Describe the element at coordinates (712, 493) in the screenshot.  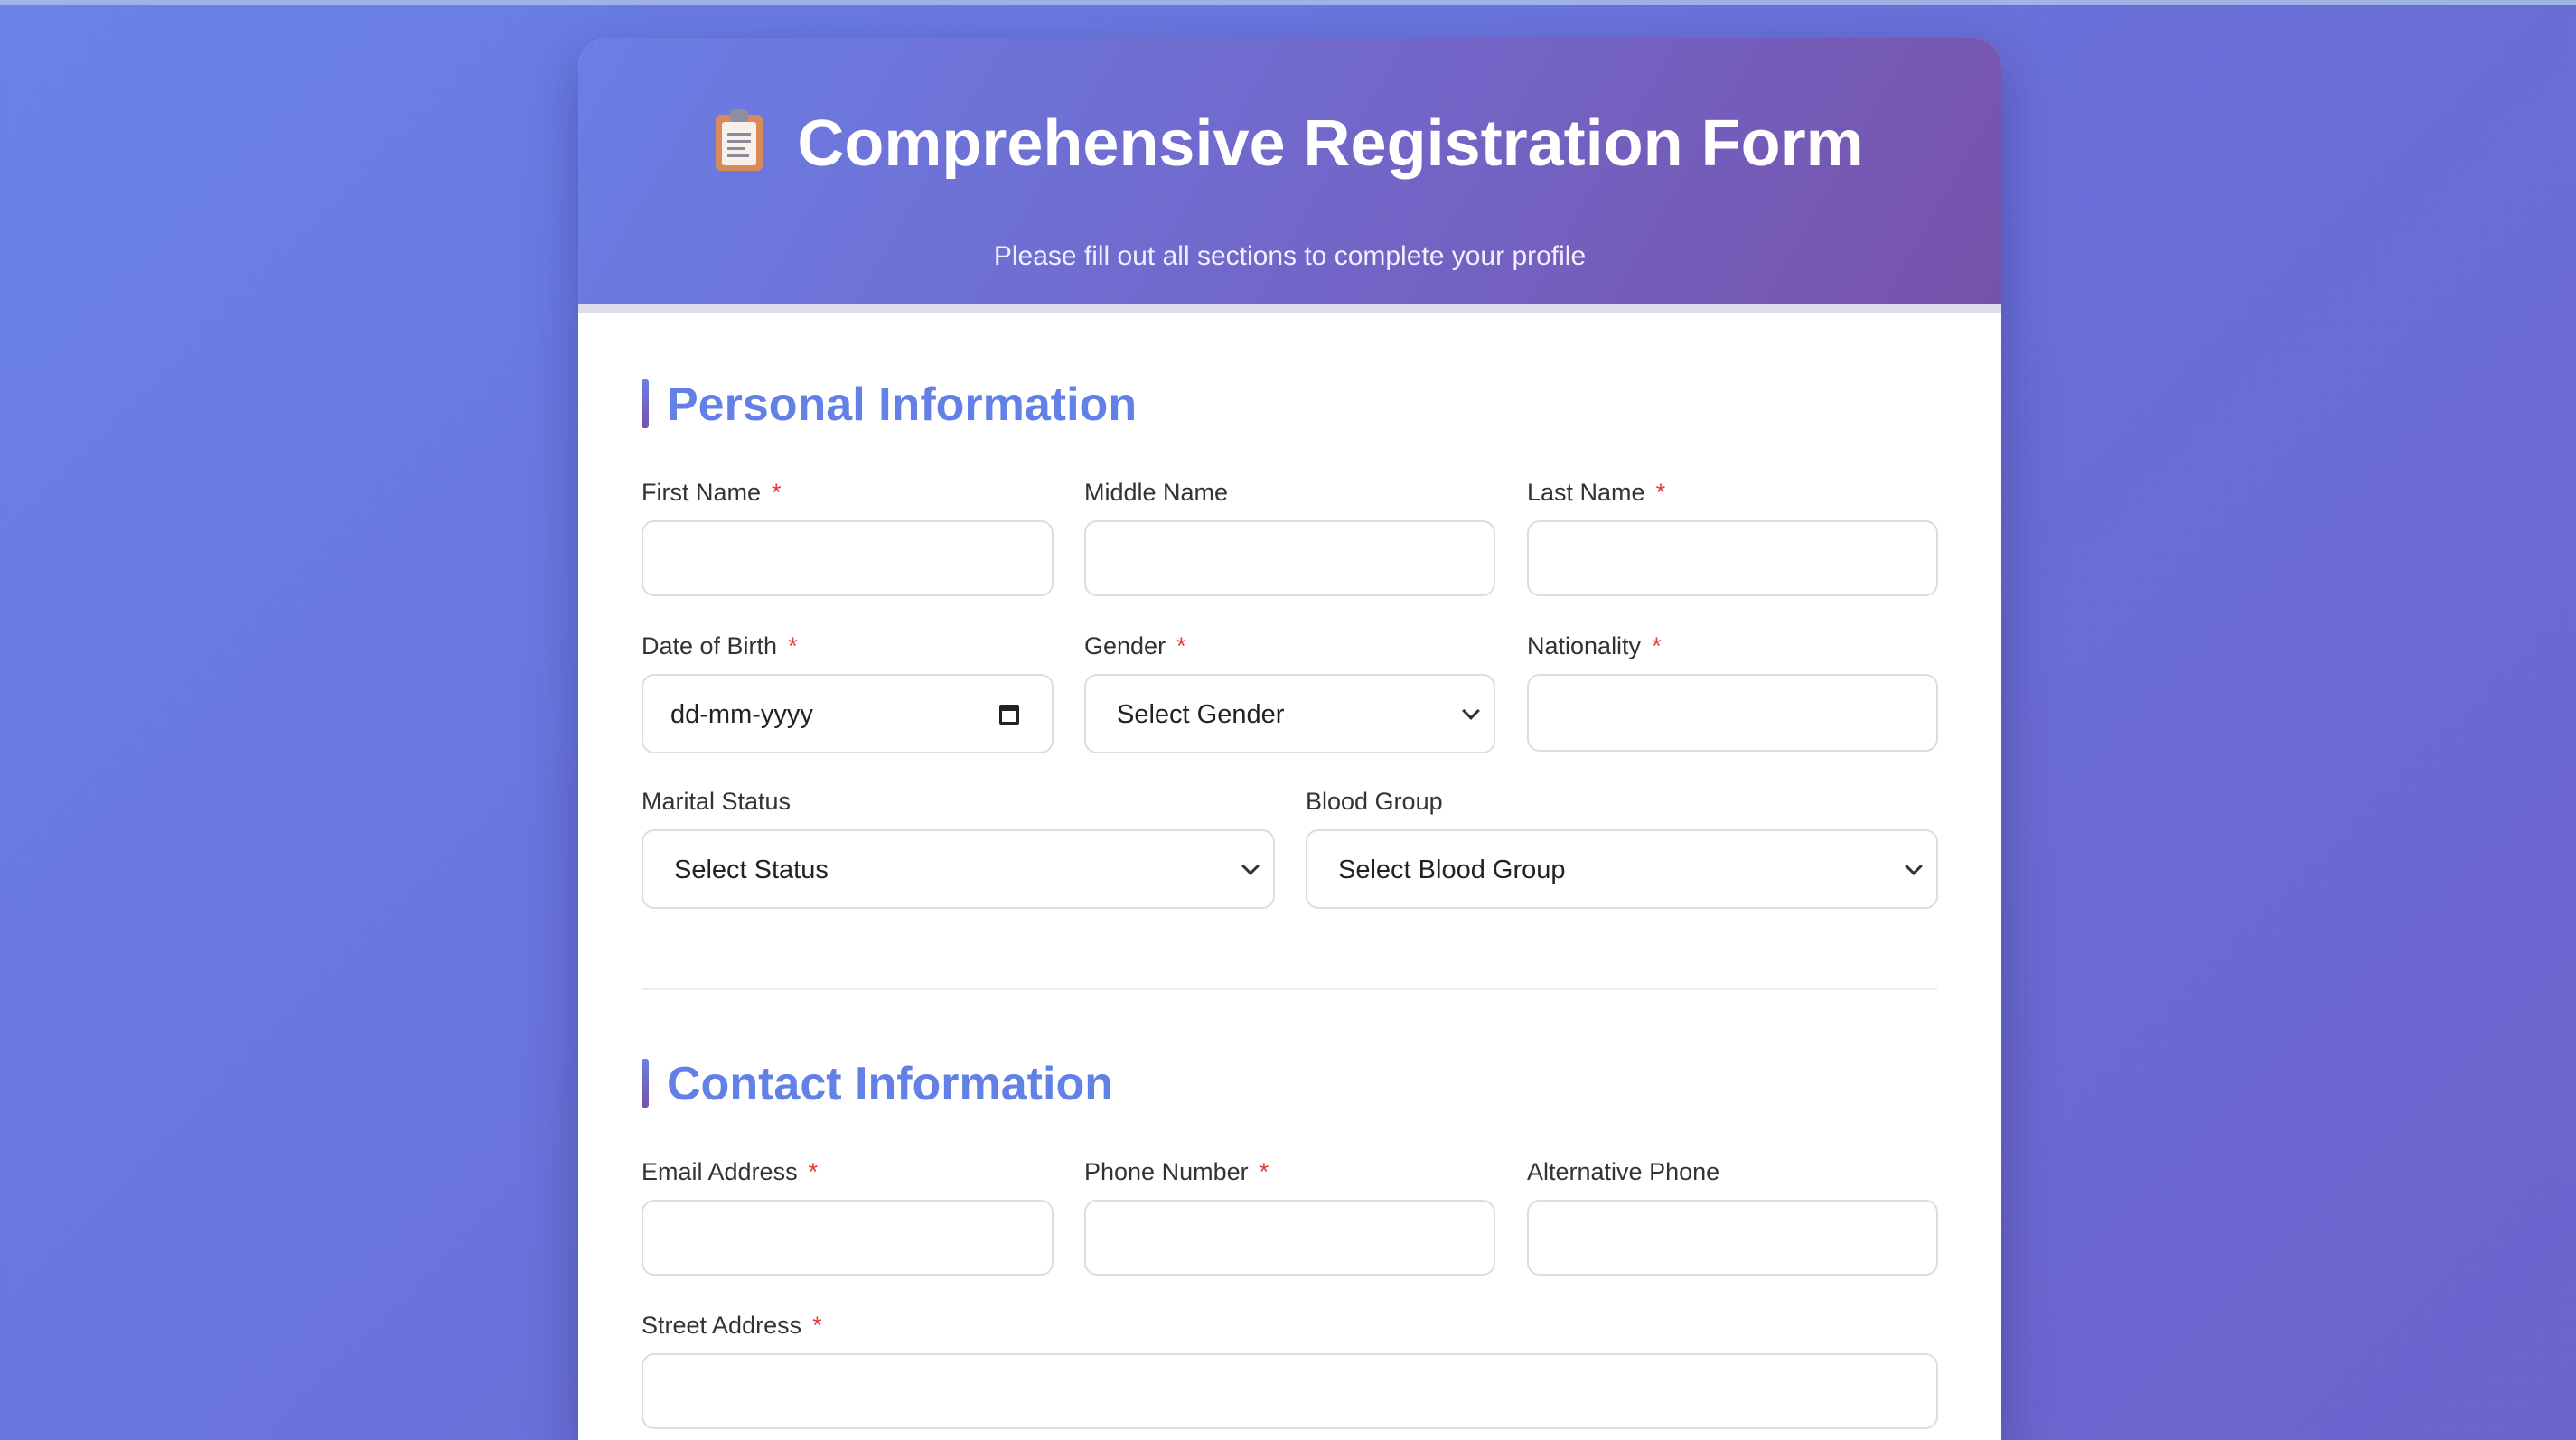
I see `first-name-label: First Name *` at that location.